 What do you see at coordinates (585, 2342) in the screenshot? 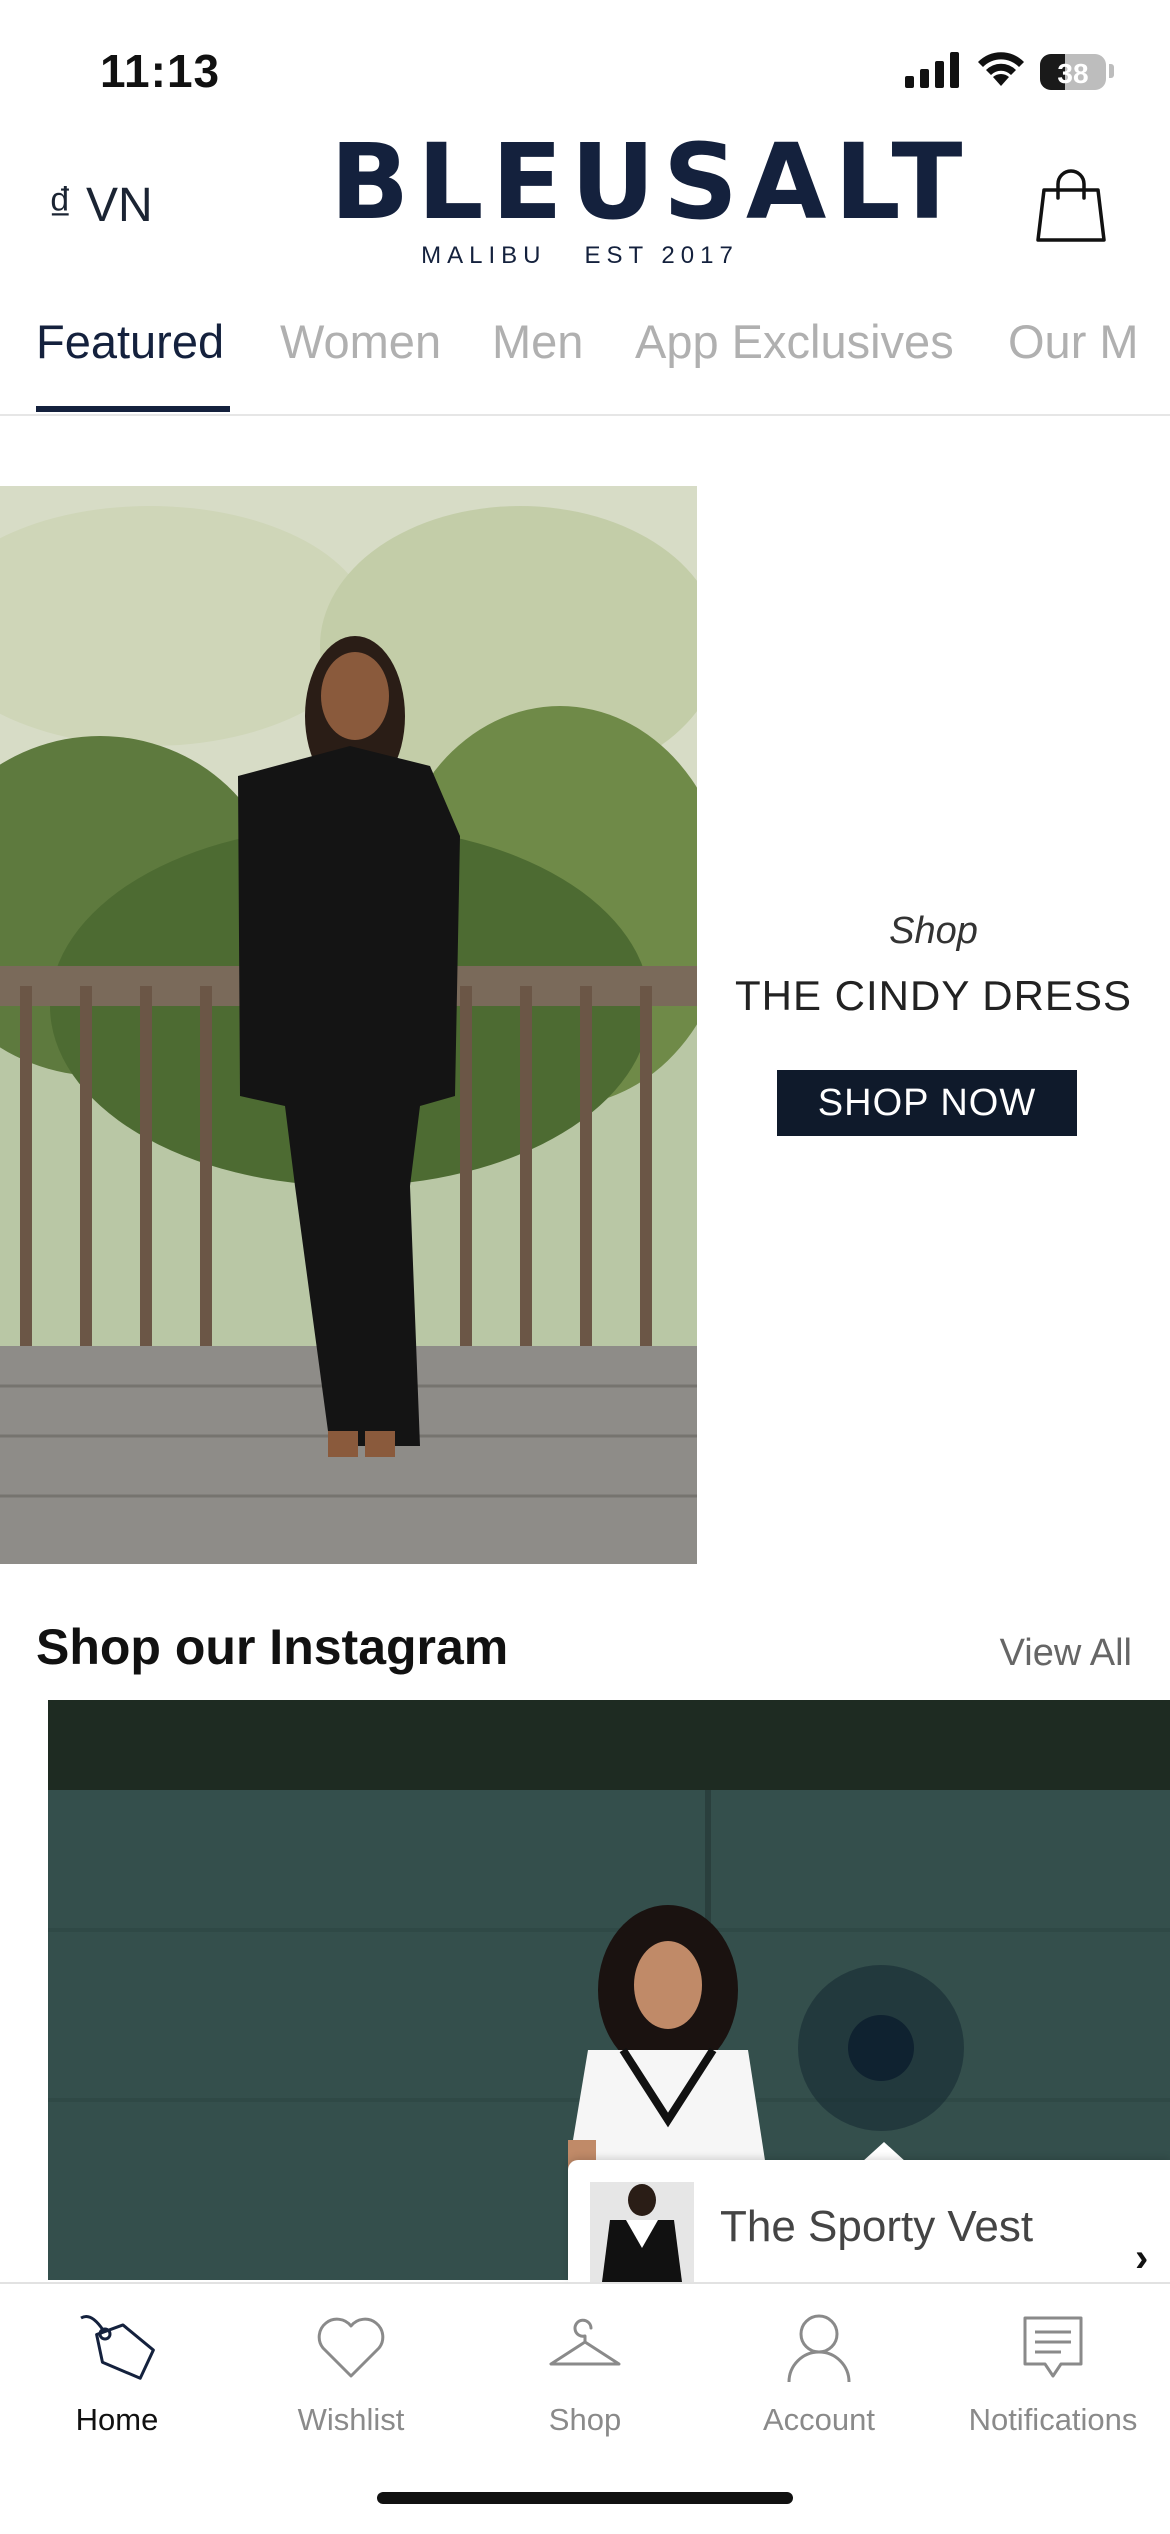
I see `hanger-icon` at bounding box center [585, 2342].